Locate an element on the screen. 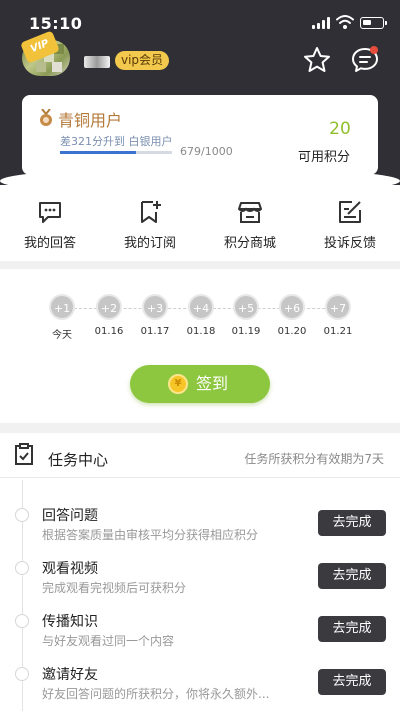 The height and width of the screenshot is (711, 400). bookmark-add-icon is located at coordinates (151, 212).